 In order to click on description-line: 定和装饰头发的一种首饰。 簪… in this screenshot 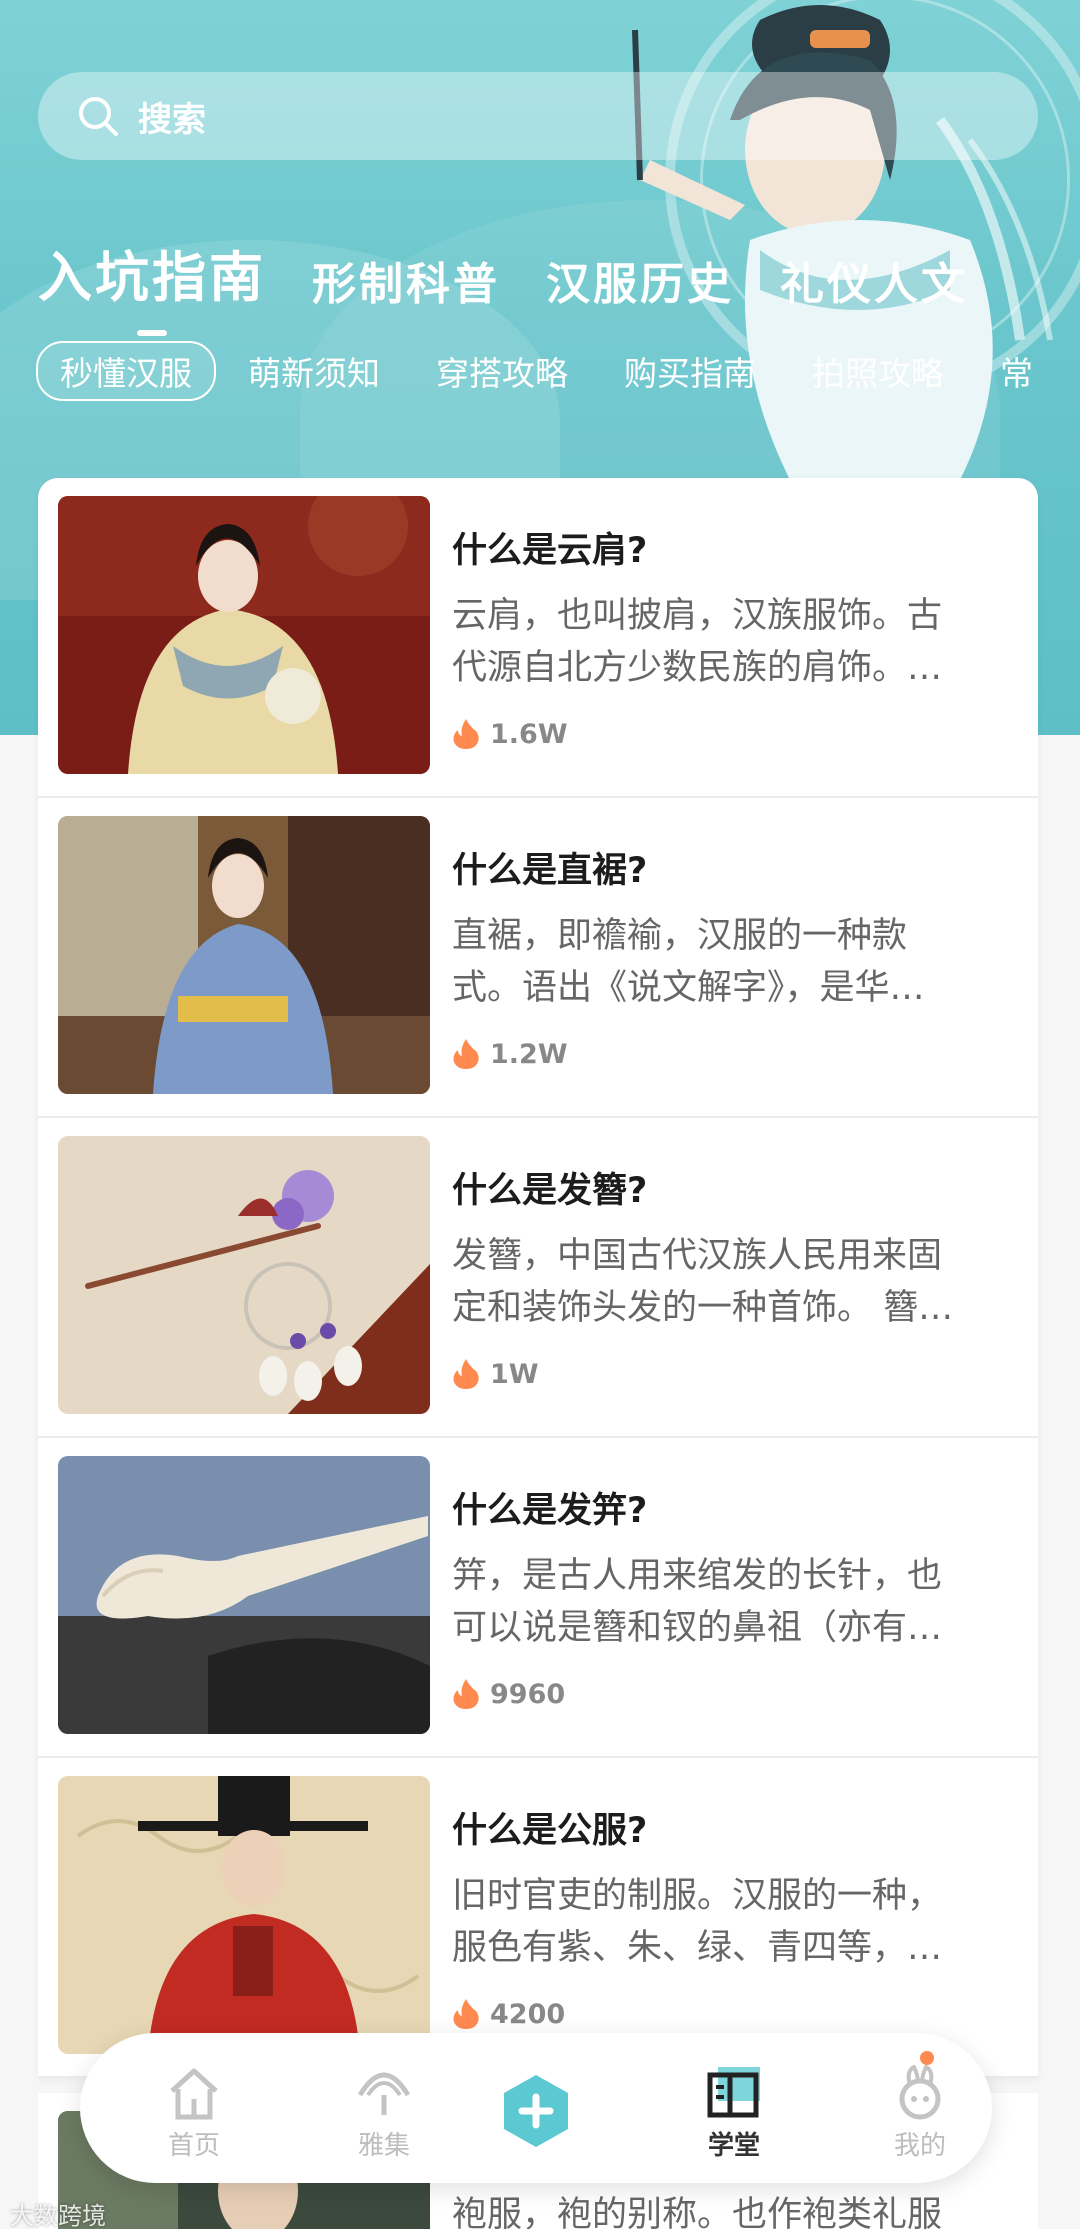, I will do `click(703, 1308)`.